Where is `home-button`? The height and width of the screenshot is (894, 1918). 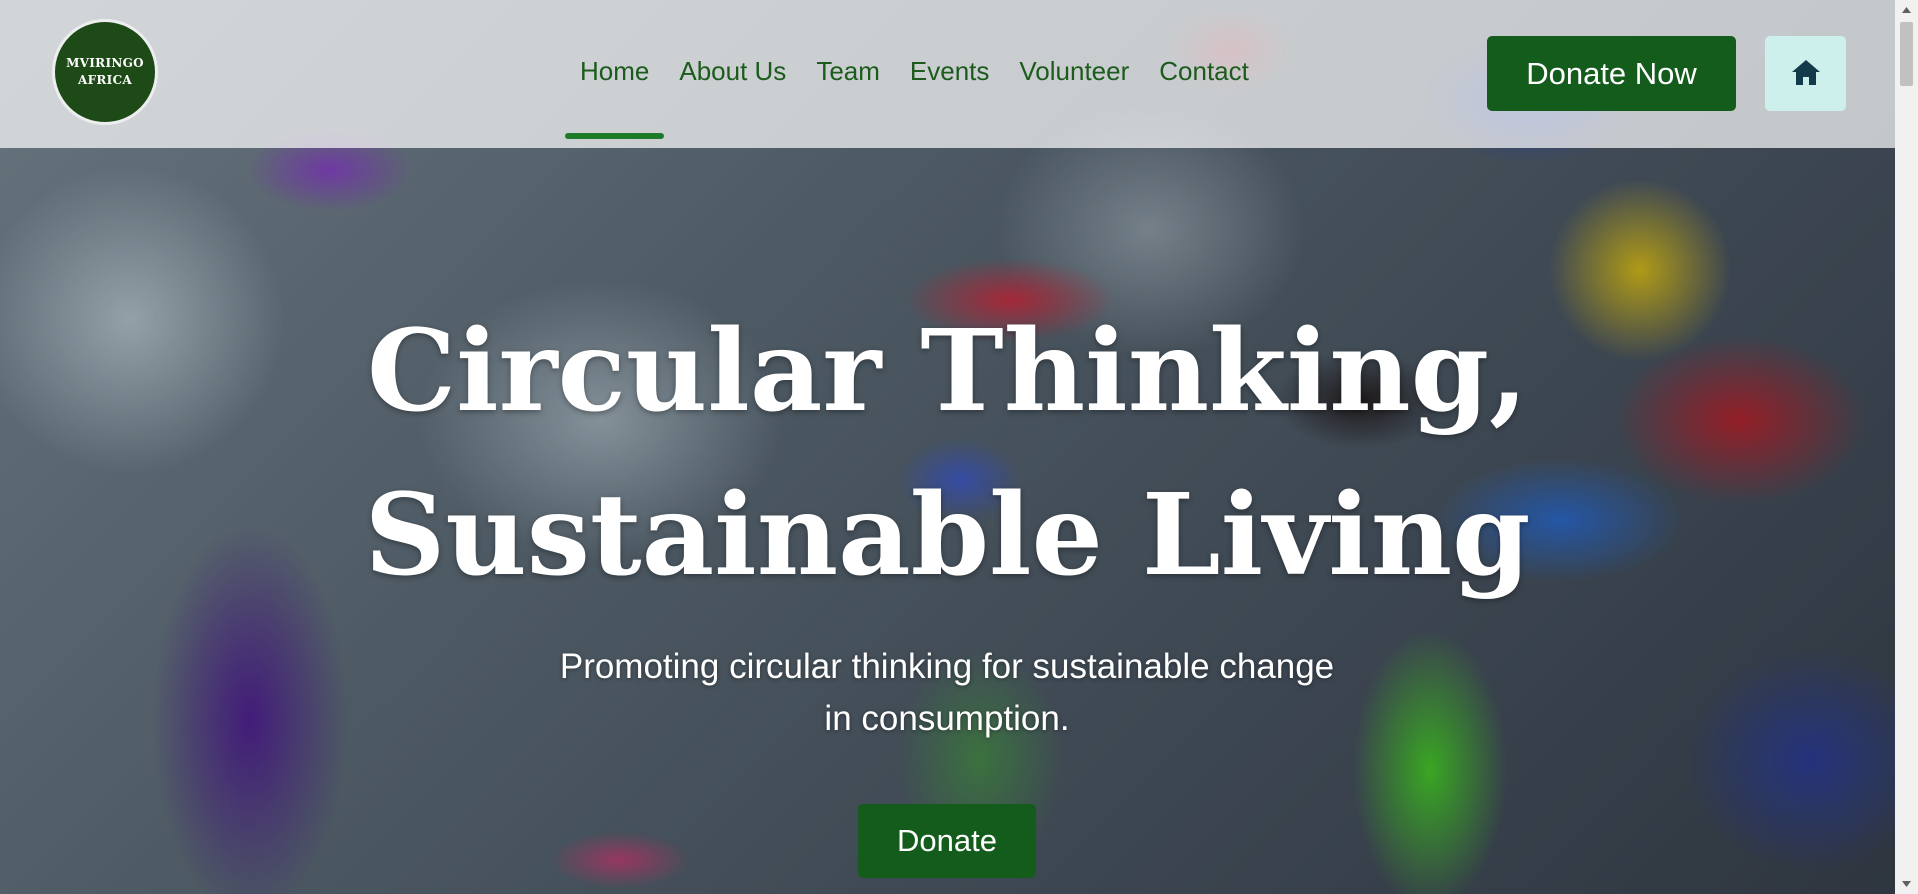
home-button is located at coordinates (1805, 73).